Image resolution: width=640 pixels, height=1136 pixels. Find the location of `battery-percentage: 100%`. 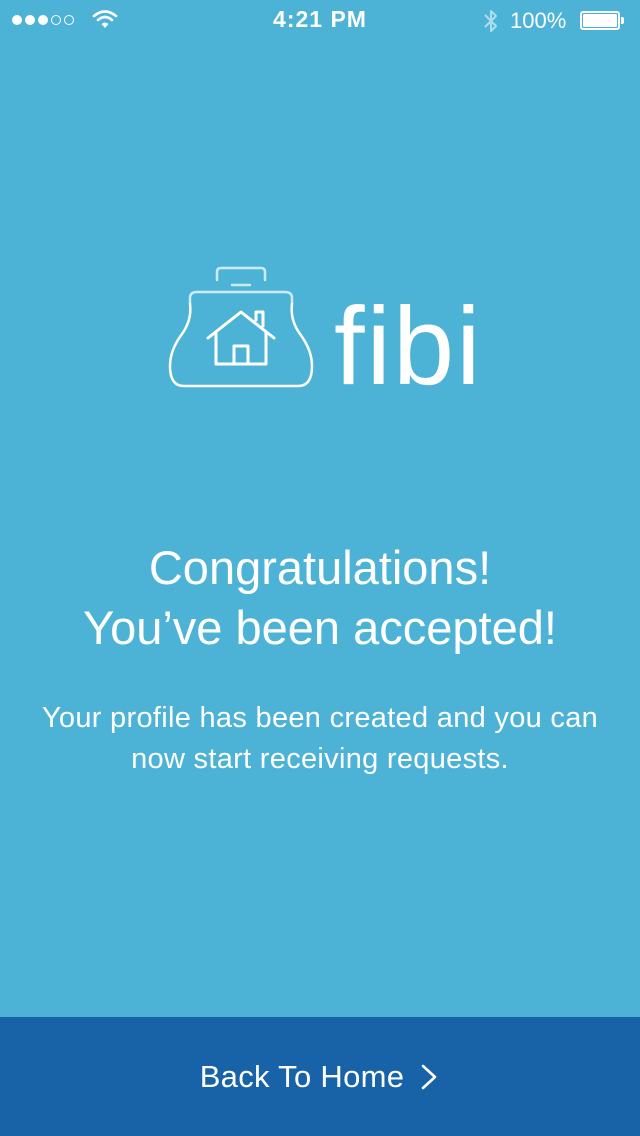

battery-percentage: 100% is located at coordinates (538, 20).